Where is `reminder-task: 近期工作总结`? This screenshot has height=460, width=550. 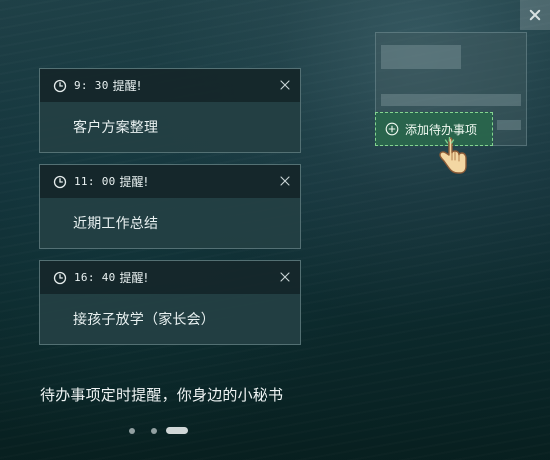 reminder-task: 近期工作总结 is located at coordinates (170, 223).